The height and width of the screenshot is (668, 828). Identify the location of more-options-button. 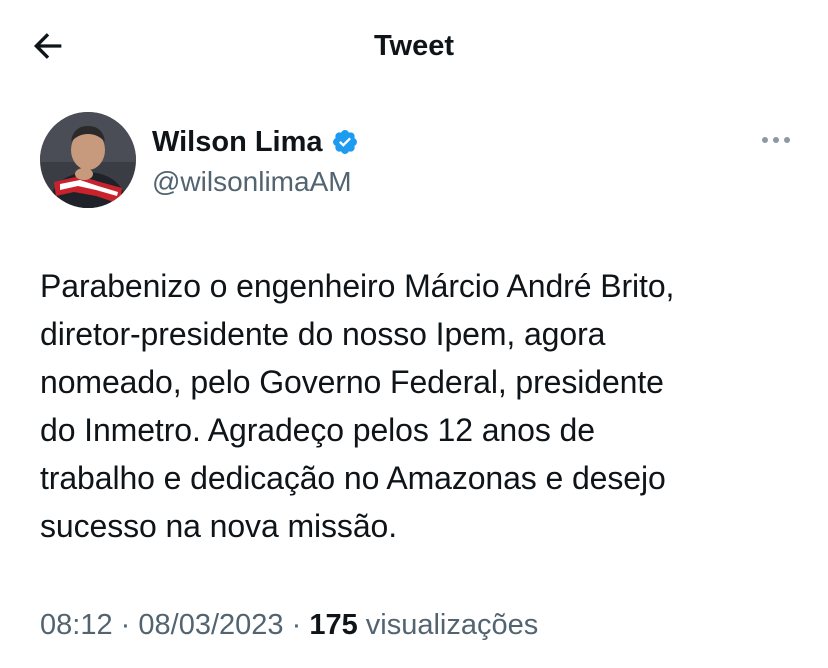
(776, 140).